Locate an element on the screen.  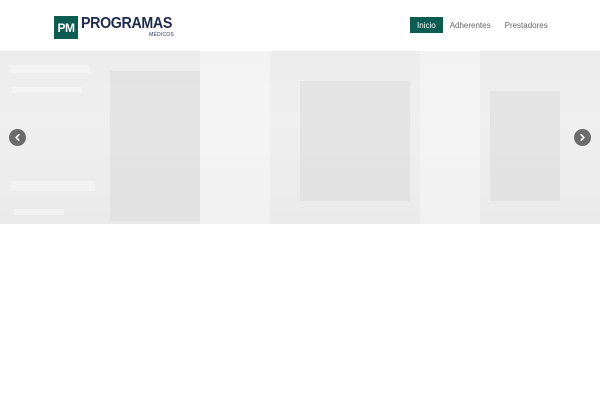
nav-item-inicio: Inicio is located at coordinates (426, 25).